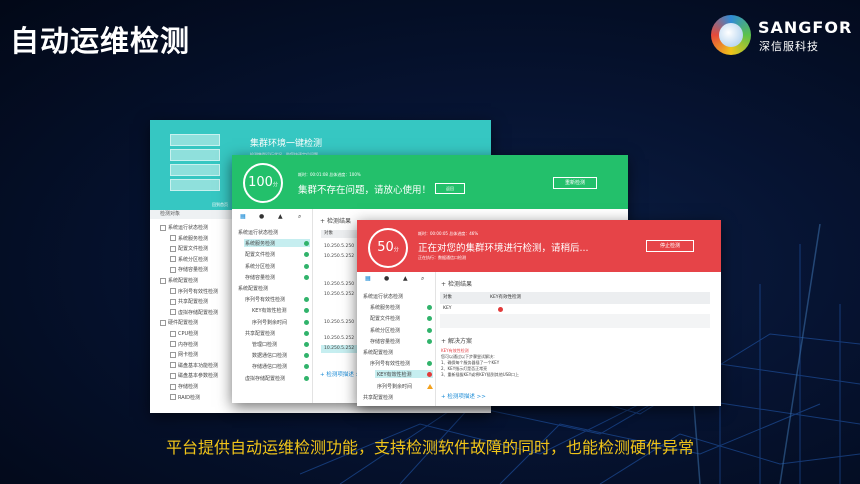  What do you see at coordinates (781, 36) in the screenshot?
I see `sangfor-logo: SANGFOR 深信服科技` at bounding box center [781, 36].